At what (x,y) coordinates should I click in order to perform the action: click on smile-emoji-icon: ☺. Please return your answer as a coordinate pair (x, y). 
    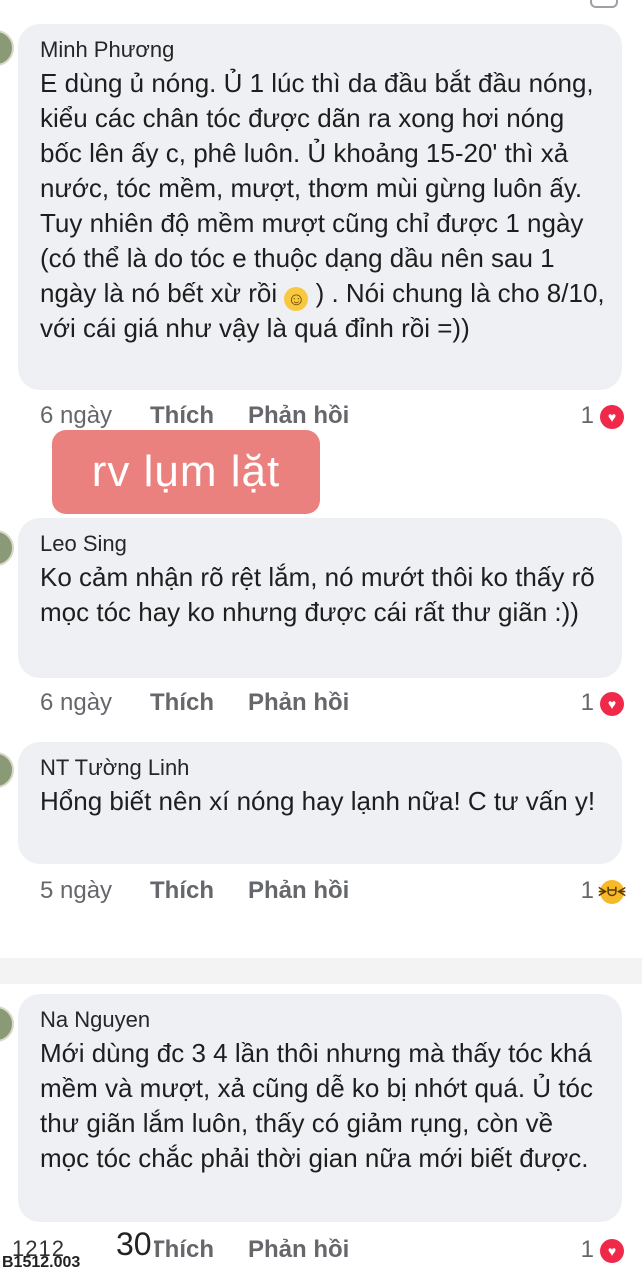
    Looking at the image, I should click on (296, 299).